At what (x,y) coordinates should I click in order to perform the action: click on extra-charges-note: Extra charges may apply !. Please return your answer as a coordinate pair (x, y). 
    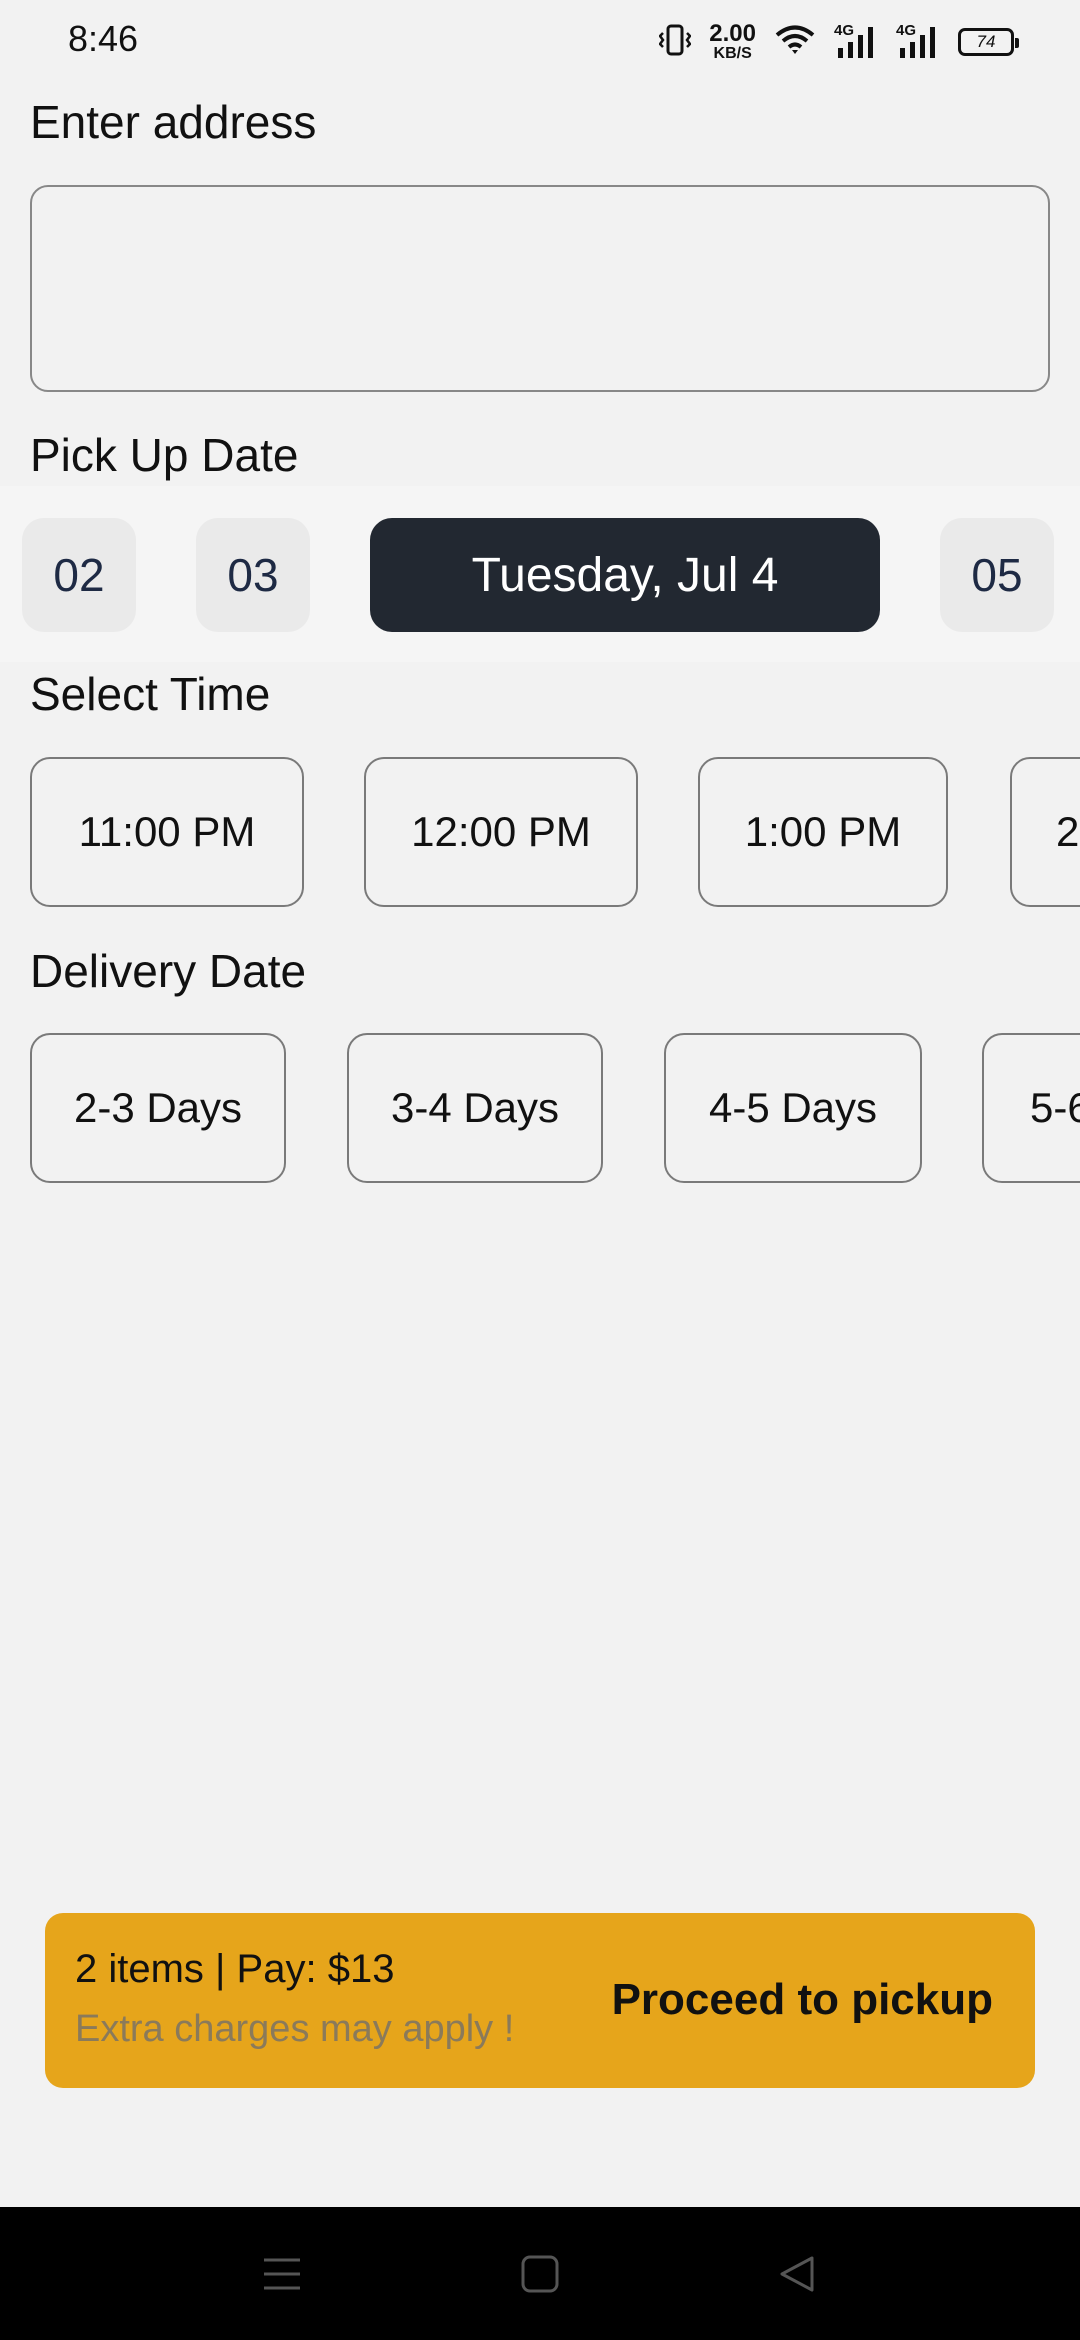
    Looking at the image, I should click on (295, 2029).